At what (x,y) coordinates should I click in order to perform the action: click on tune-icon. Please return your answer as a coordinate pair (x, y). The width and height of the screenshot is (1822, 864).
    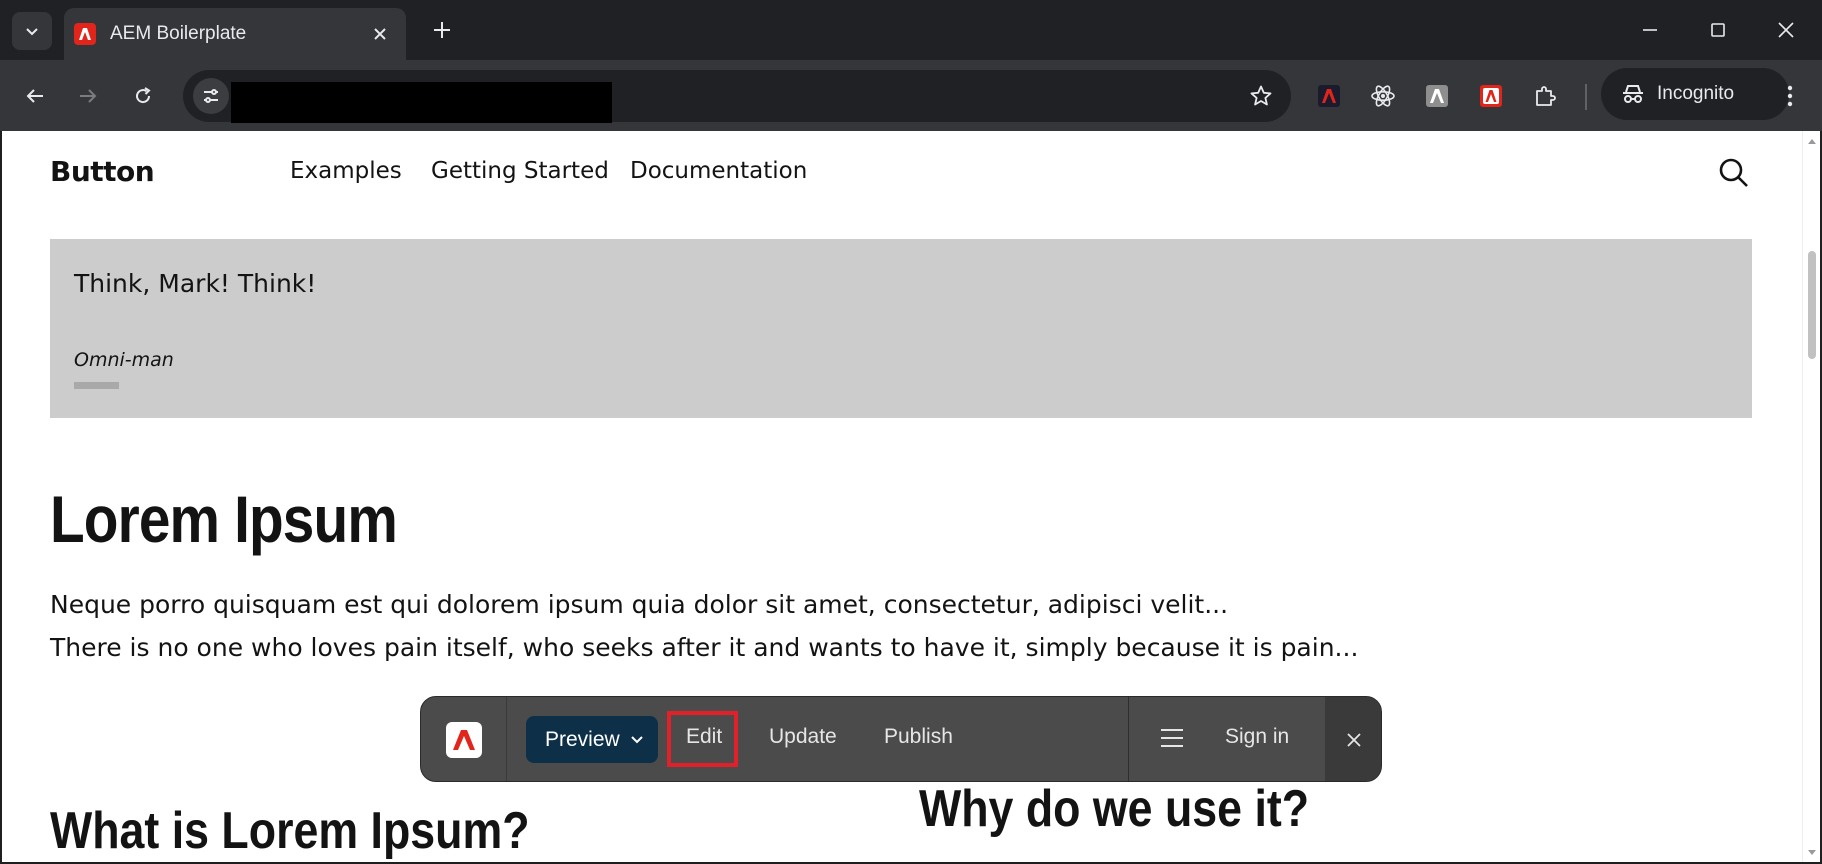
    Looking at the image, I should click on (211, 96).